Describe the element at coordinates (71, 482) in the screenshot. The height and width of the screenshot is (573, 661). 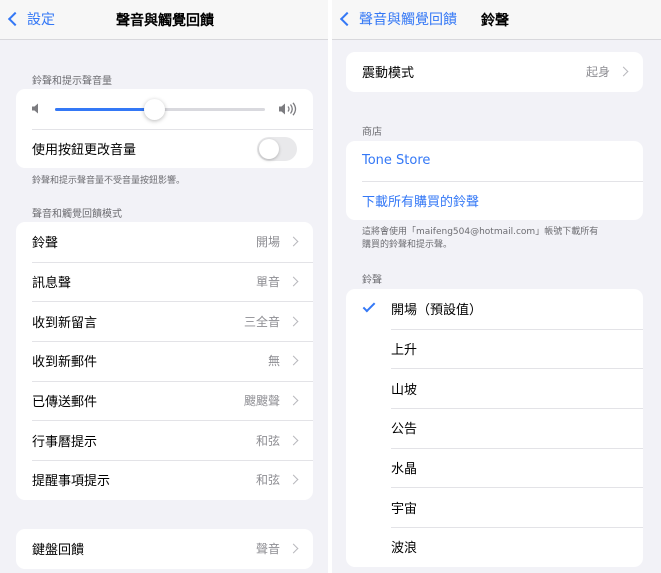
I see `row-label: 提醒事項提示` at that location.